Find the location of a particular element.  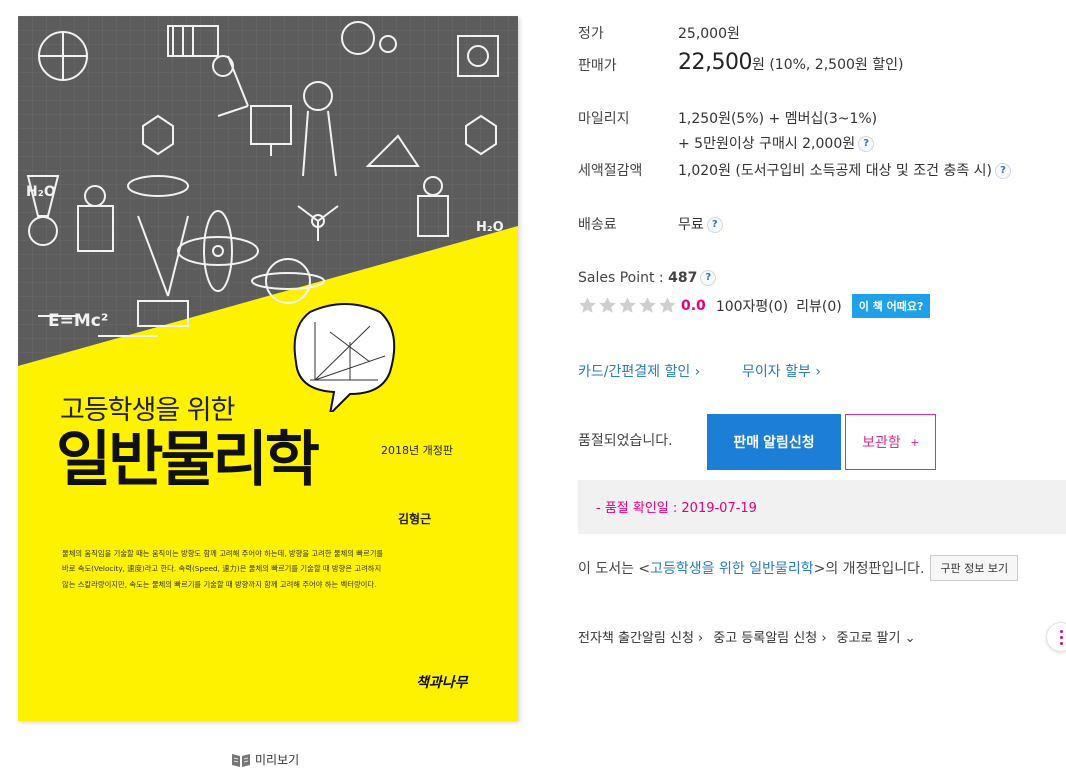

mileage-label: 마일리지 is located at coordinates (604, 119).